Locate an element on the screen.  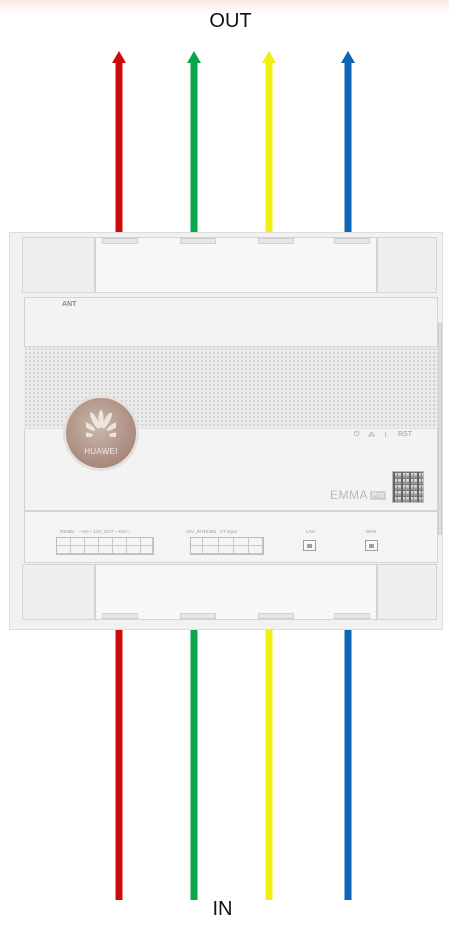
lan-label: LAN is located at coordinates (310, 531).